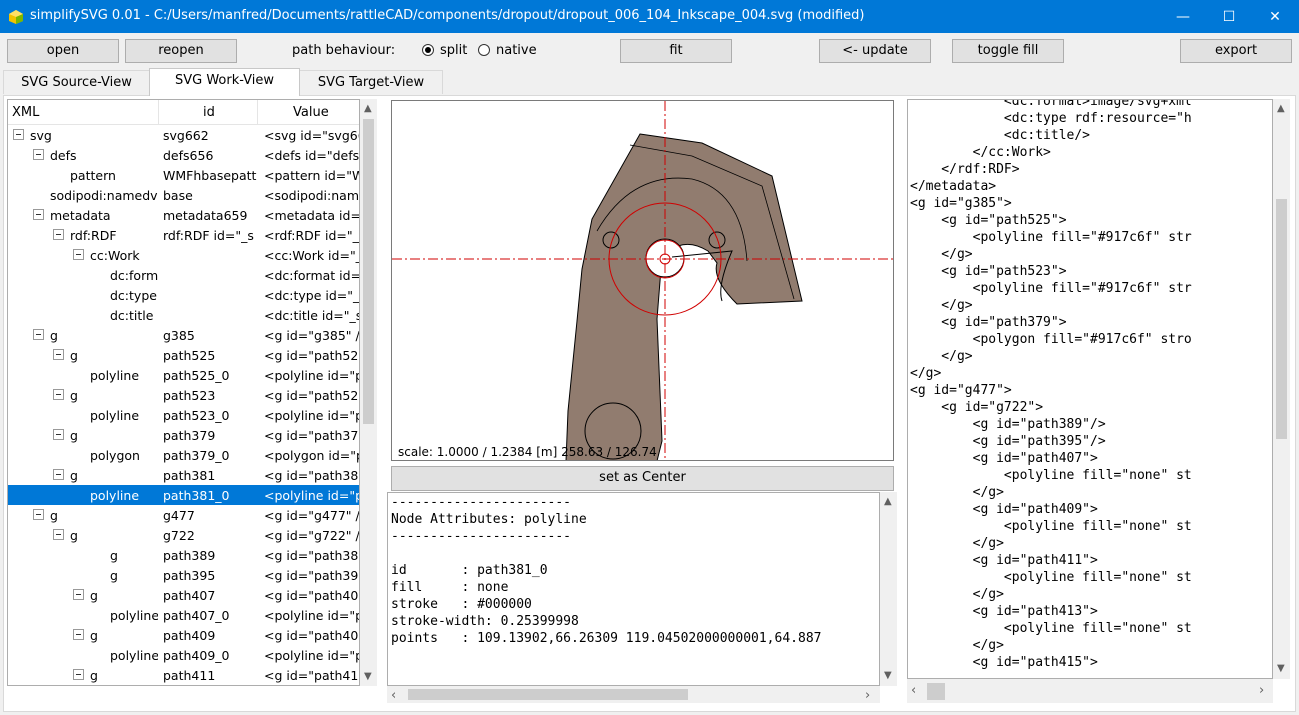 Image resolution: width=1299 pixels, height=715 pixels. I want to click on tree-row: g path409 <g id="path409" />, so click(183, 635).